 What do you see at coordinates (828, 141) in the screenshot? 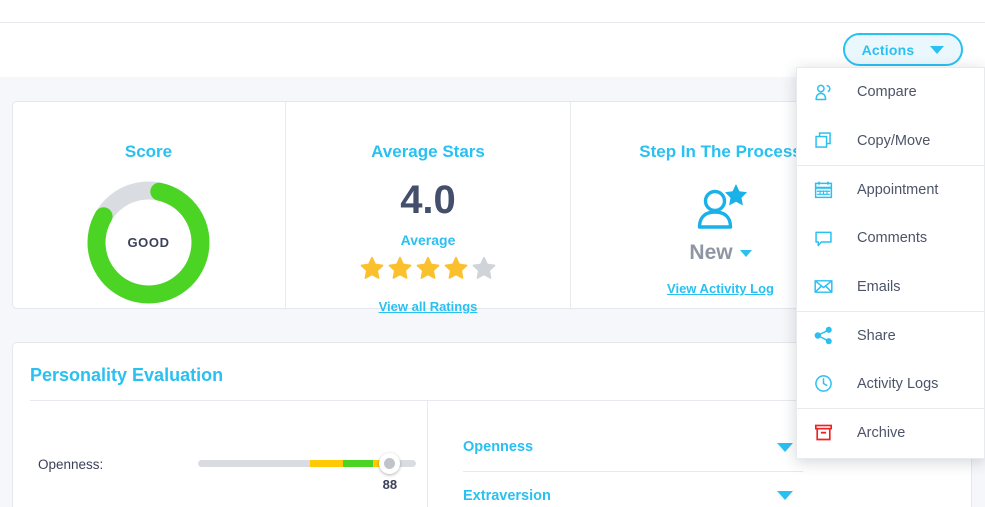
I see `copy-icon` at bounding box center [828, 141].